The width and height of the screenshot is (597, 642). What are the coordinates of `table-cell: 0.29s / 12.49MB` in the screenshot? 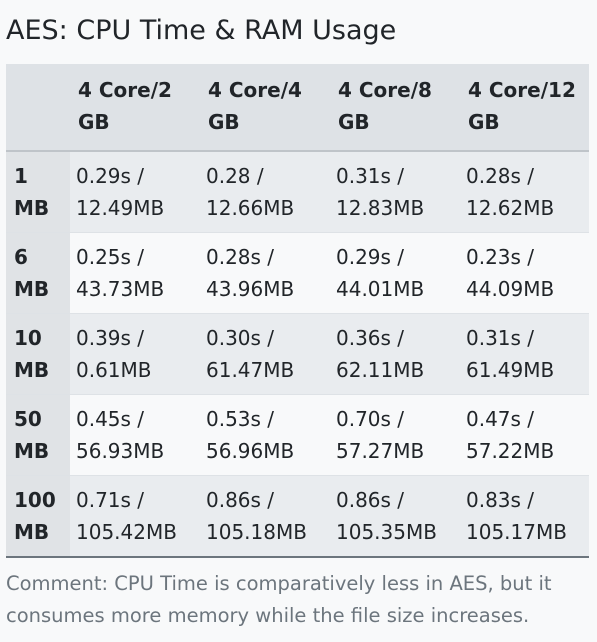 It's located at (135, 192).